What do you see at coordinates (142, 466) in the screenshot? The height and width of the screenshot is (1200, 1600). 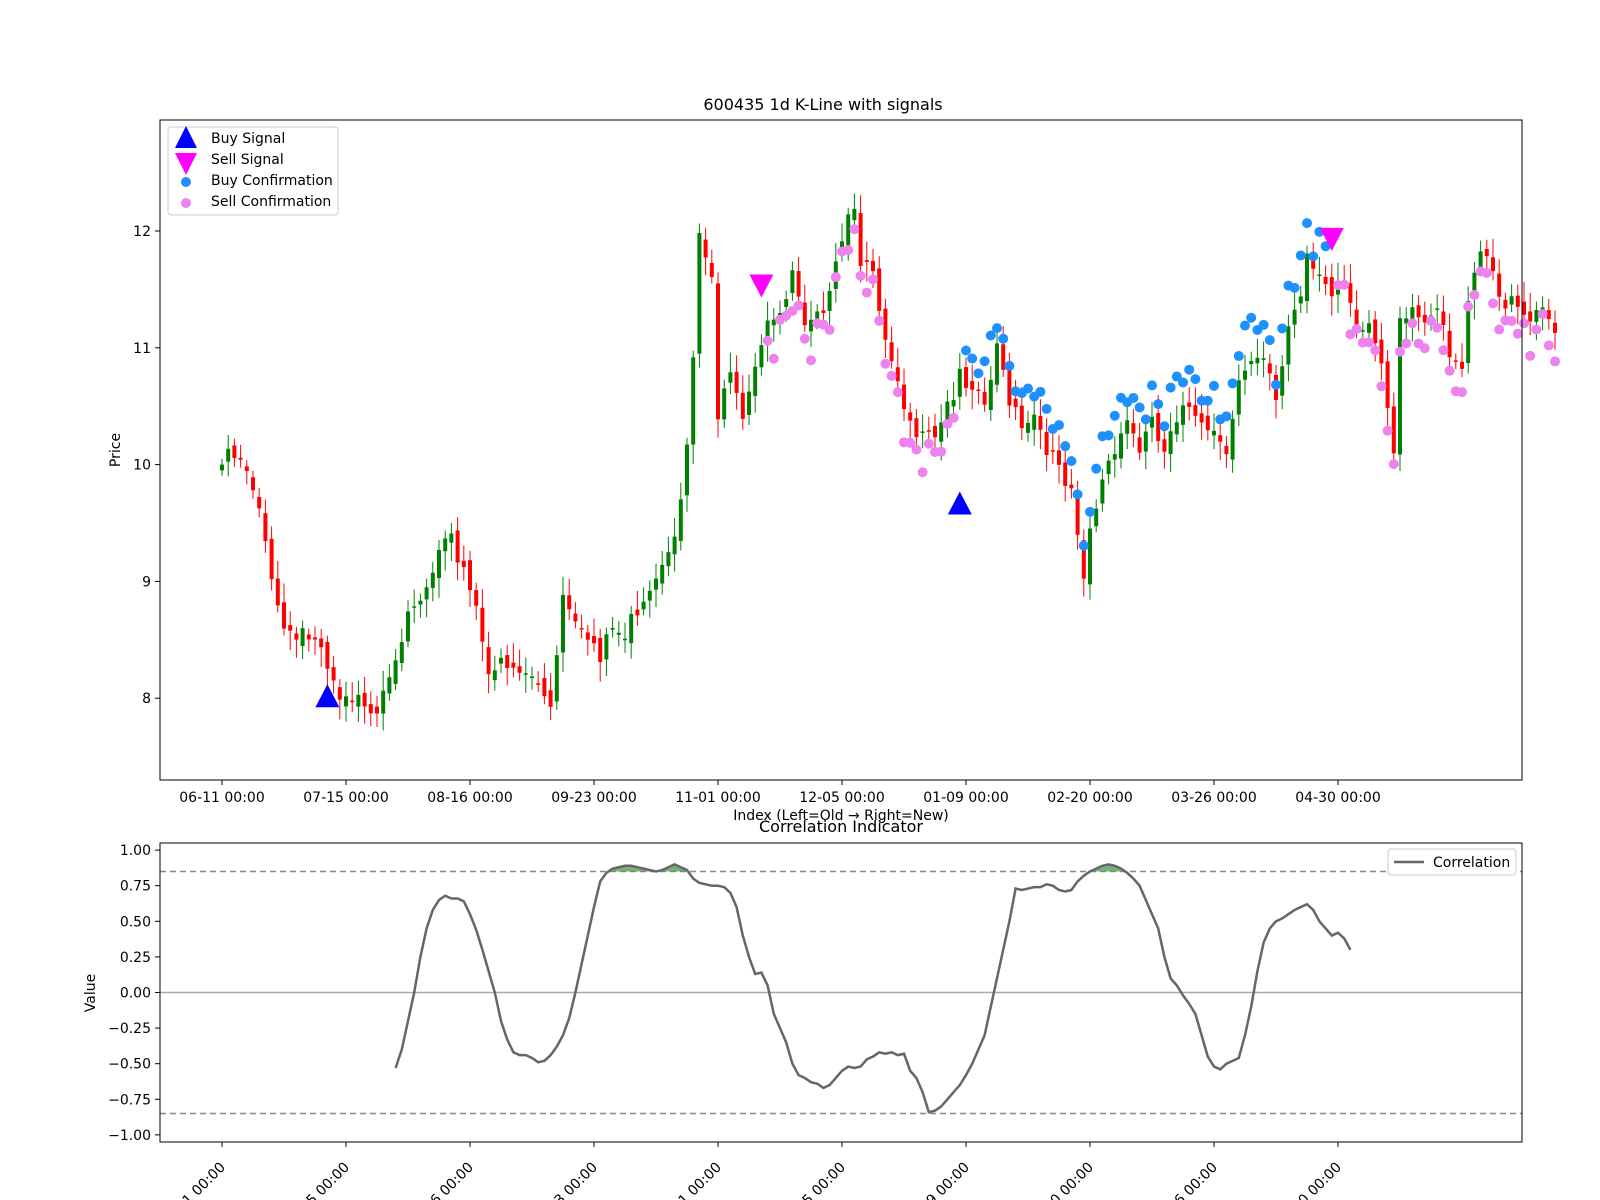 I see `kline-y-tick-label: 10` at bounding box center [142, 466].